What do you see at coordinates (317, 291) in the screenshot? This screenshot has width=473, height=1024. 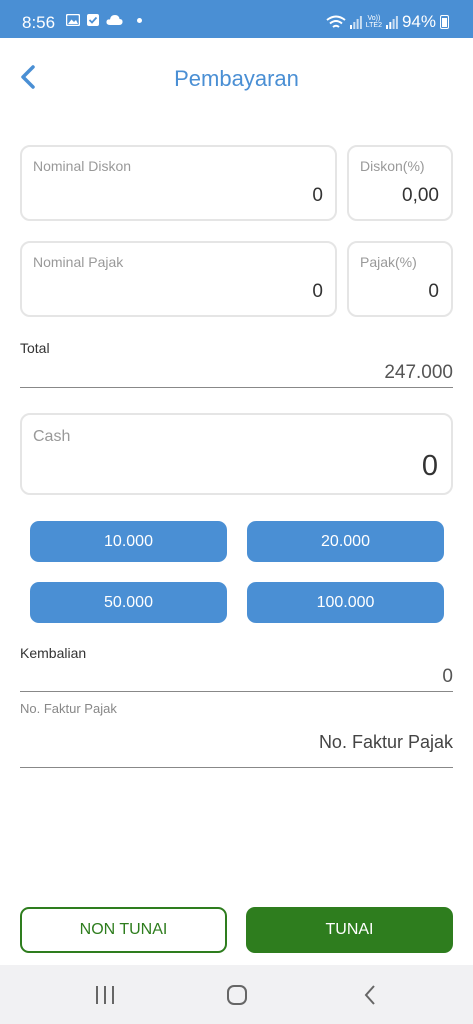 I see `tax-nominal-value: 0` at bounding box center [317, 291].